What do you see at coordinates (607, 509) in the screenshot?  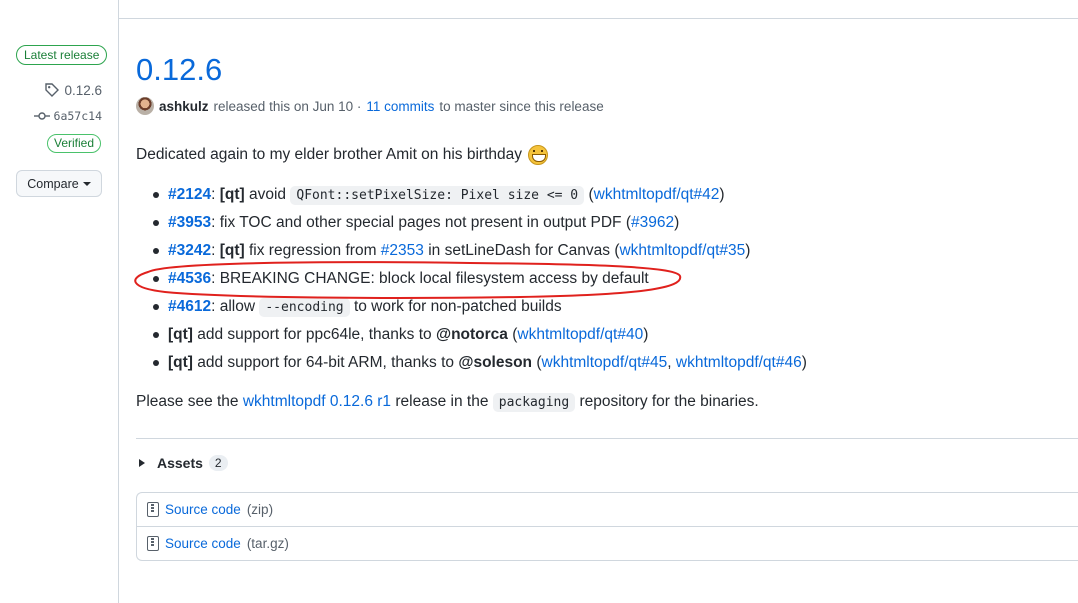 I see `asset-row-zip: Source code (zip)` at bounding box center [607, 509].